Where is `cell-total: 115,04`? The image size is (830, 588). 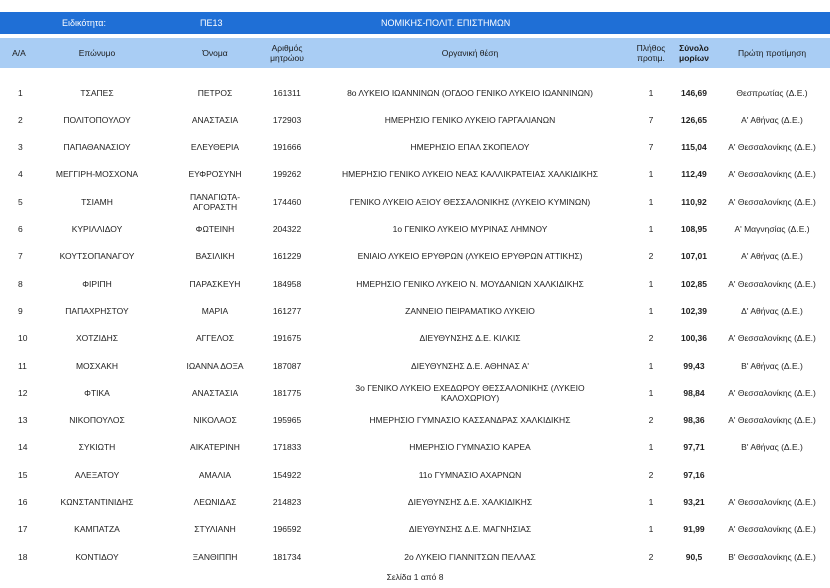 cell-total: 115,04 is located at coordinates (694, 147).